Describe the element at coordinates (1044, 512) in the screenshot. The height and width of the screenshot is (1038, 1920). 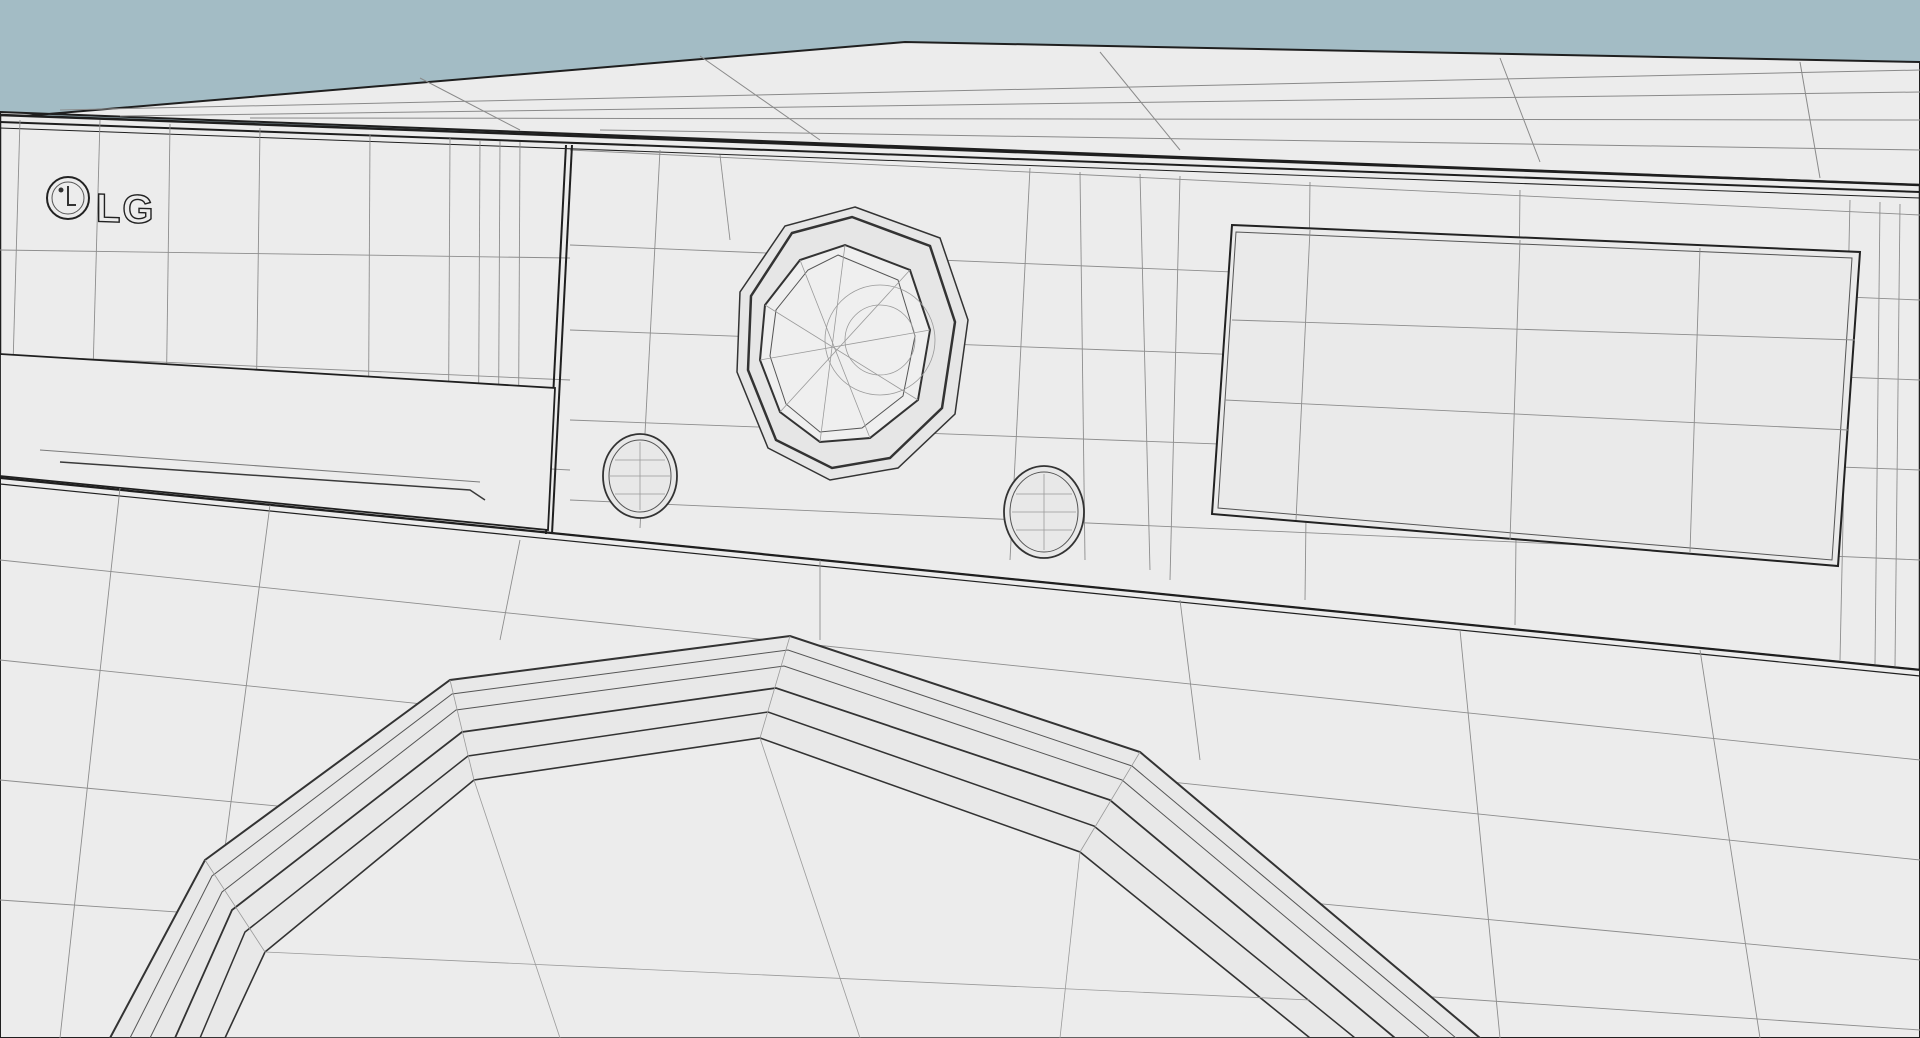
I see `right-round-button` at that location.